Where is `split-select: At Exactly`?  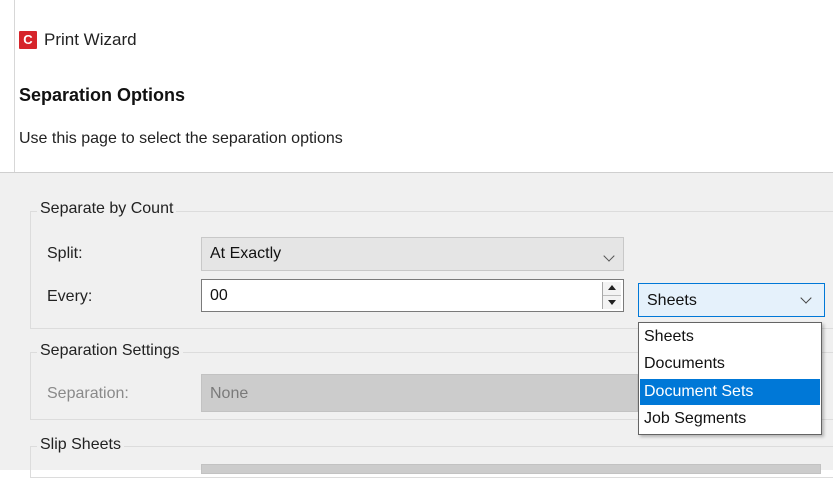 split-select: At Exactly is located at coordinates (412, 254).